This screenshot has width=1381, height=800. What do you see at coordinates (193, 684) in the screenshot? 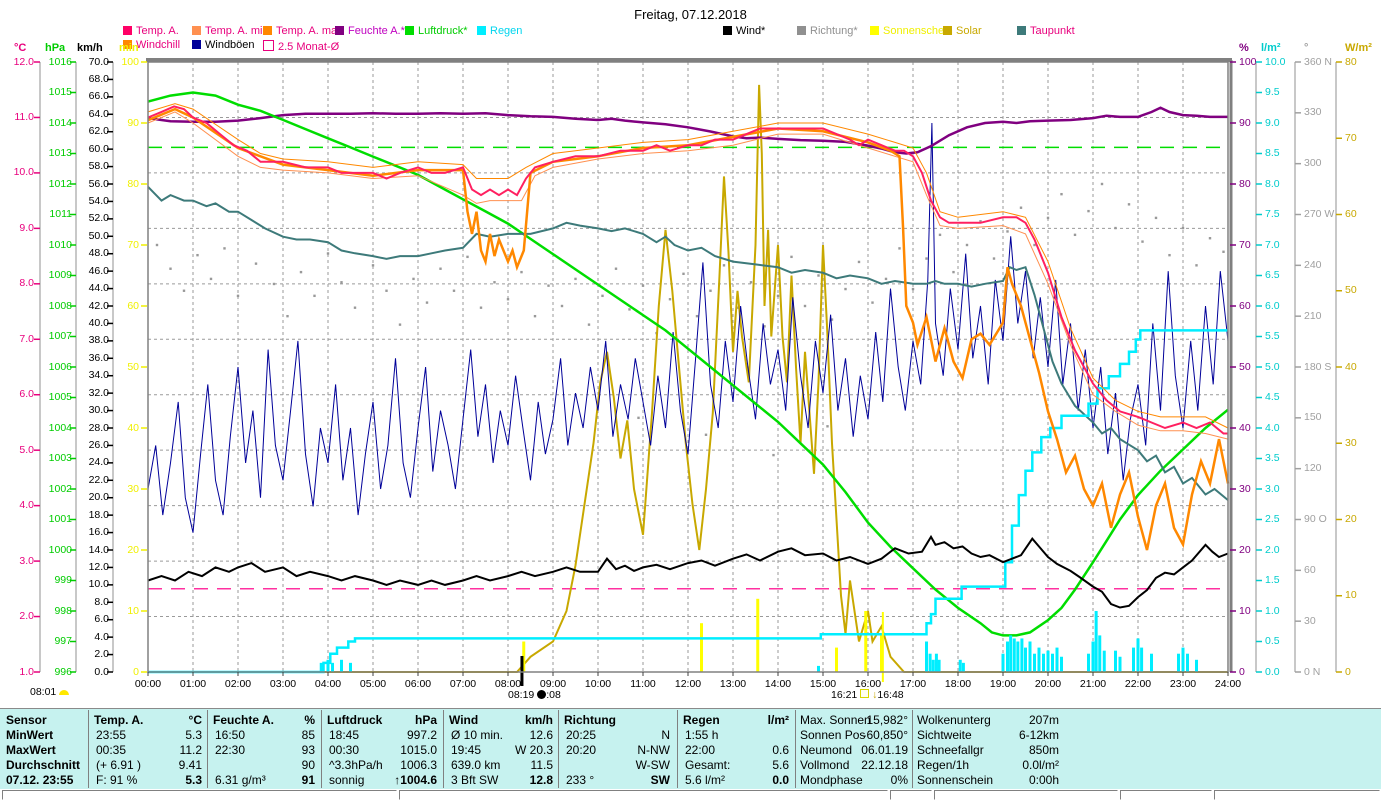
I see `x-axis-label: 01:00` at bounding box center [193, 684].